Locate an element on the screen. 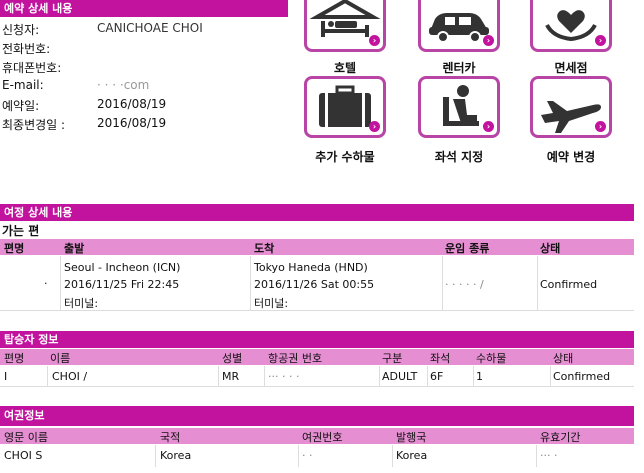  passport-nationality: Korea is located at coordinates (176, 455).